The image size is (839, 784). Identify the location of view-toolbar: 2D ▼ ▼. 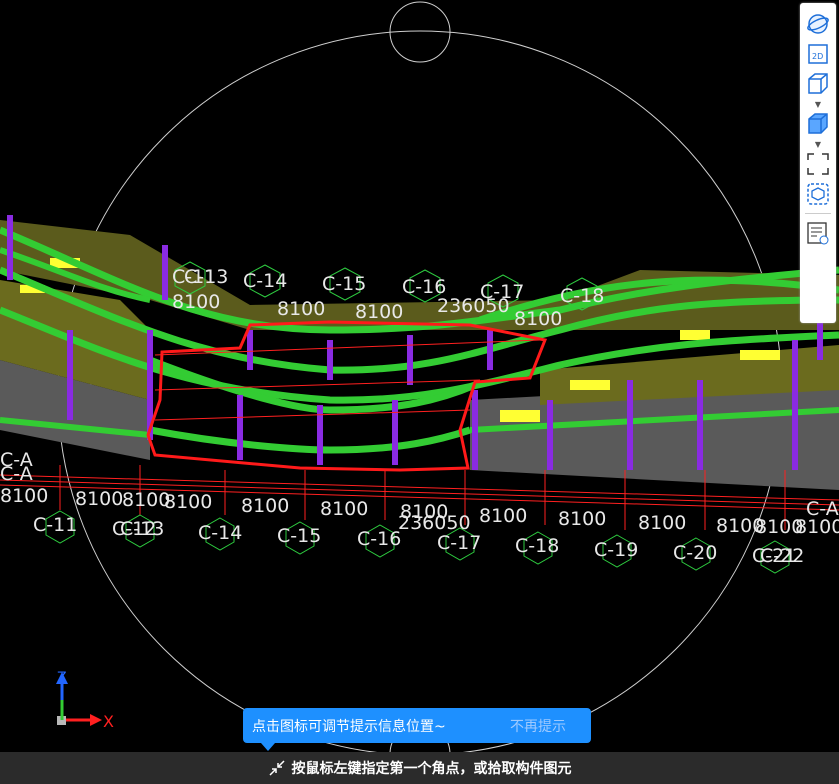
(818, 163).